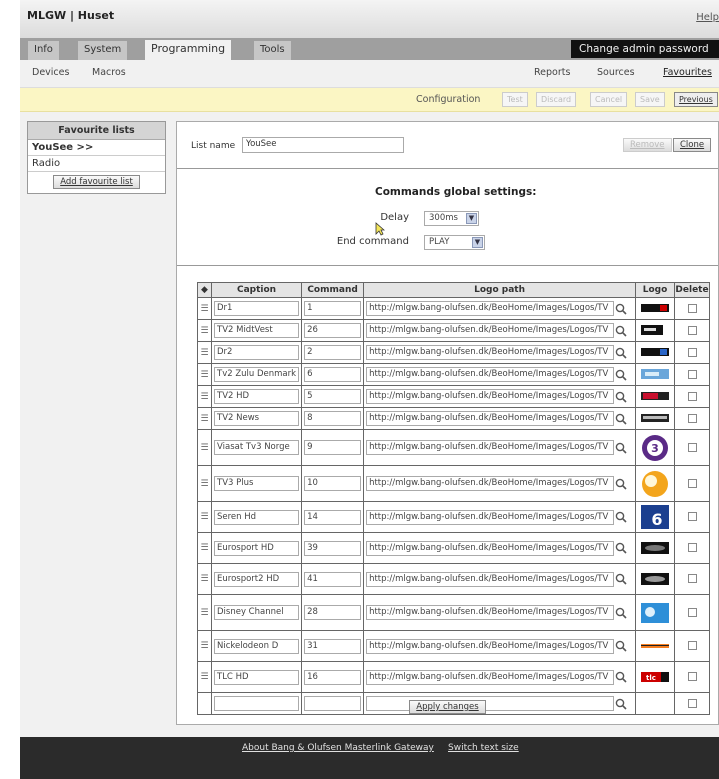  I want to click on tab-info: Info, so click(43, 50).